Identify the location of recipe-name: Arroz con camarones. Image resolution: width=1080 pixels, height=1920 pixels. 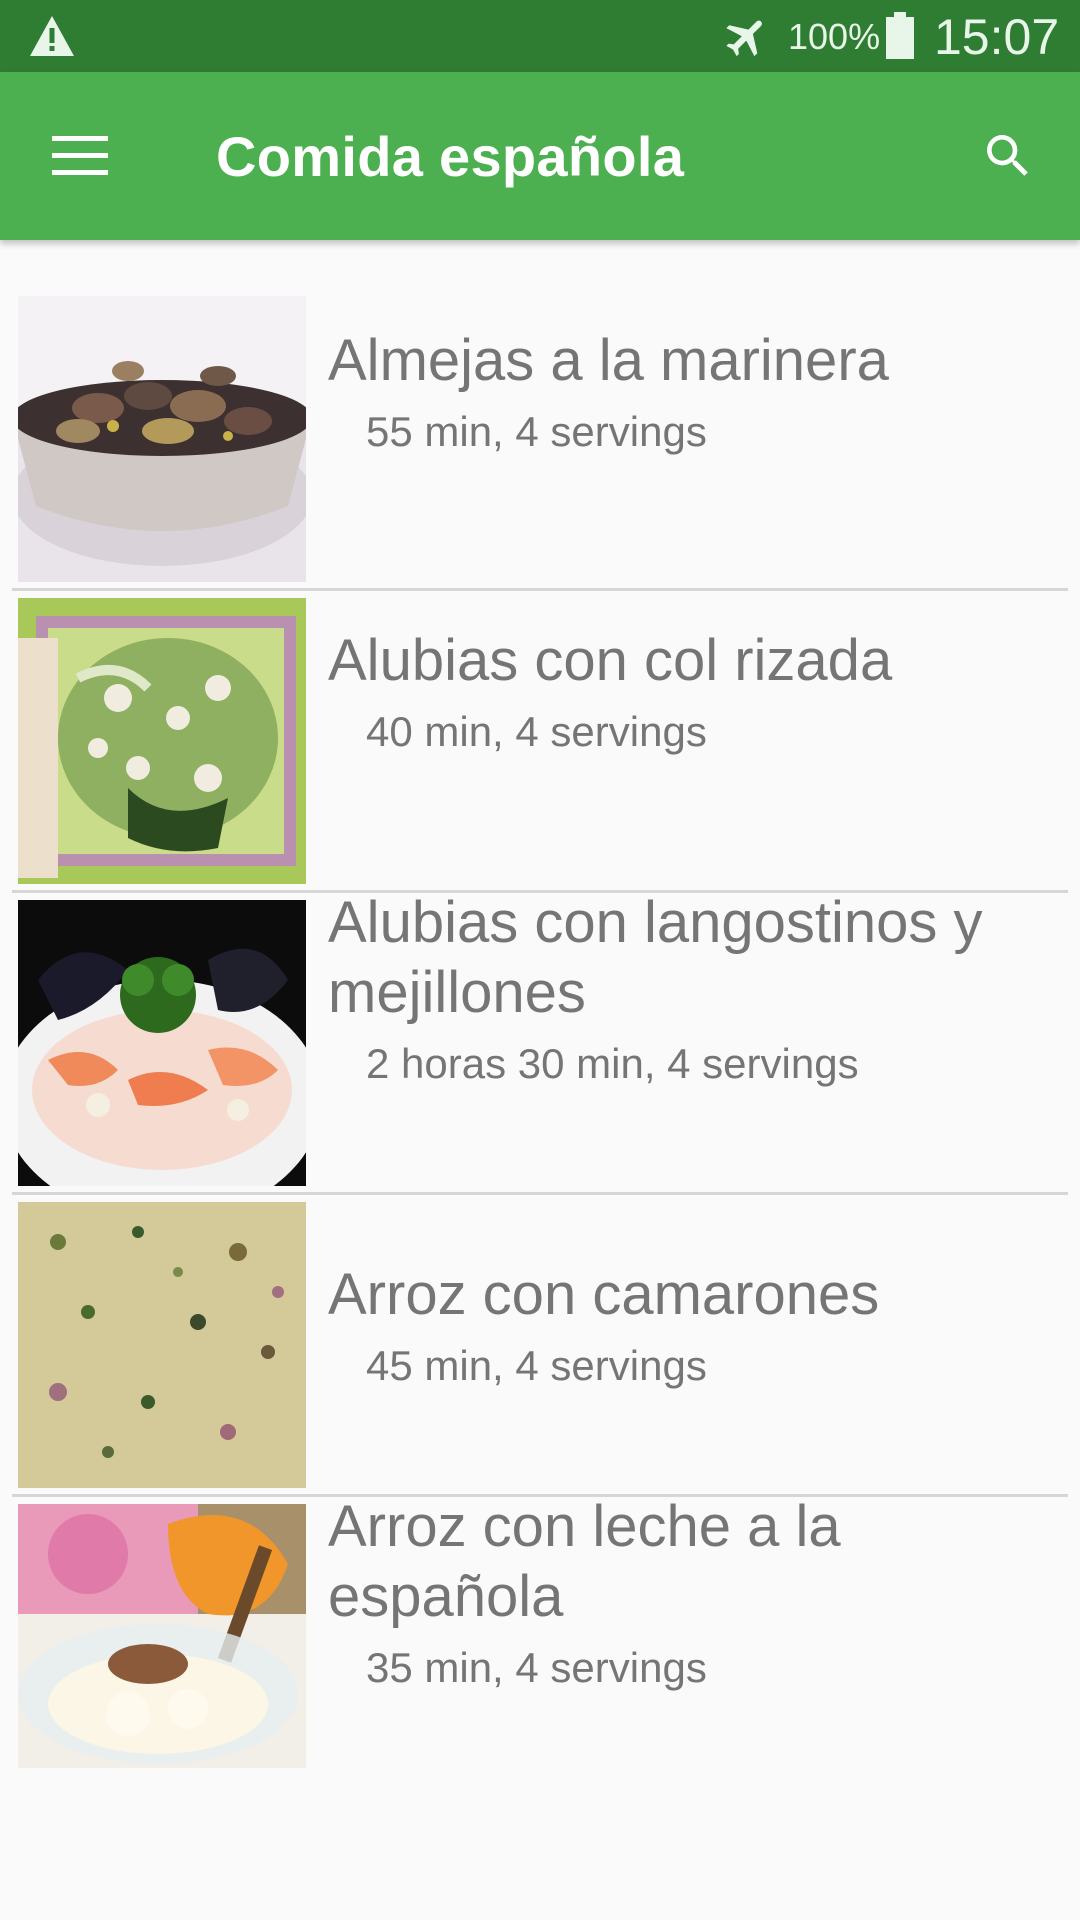
(604, 1294).